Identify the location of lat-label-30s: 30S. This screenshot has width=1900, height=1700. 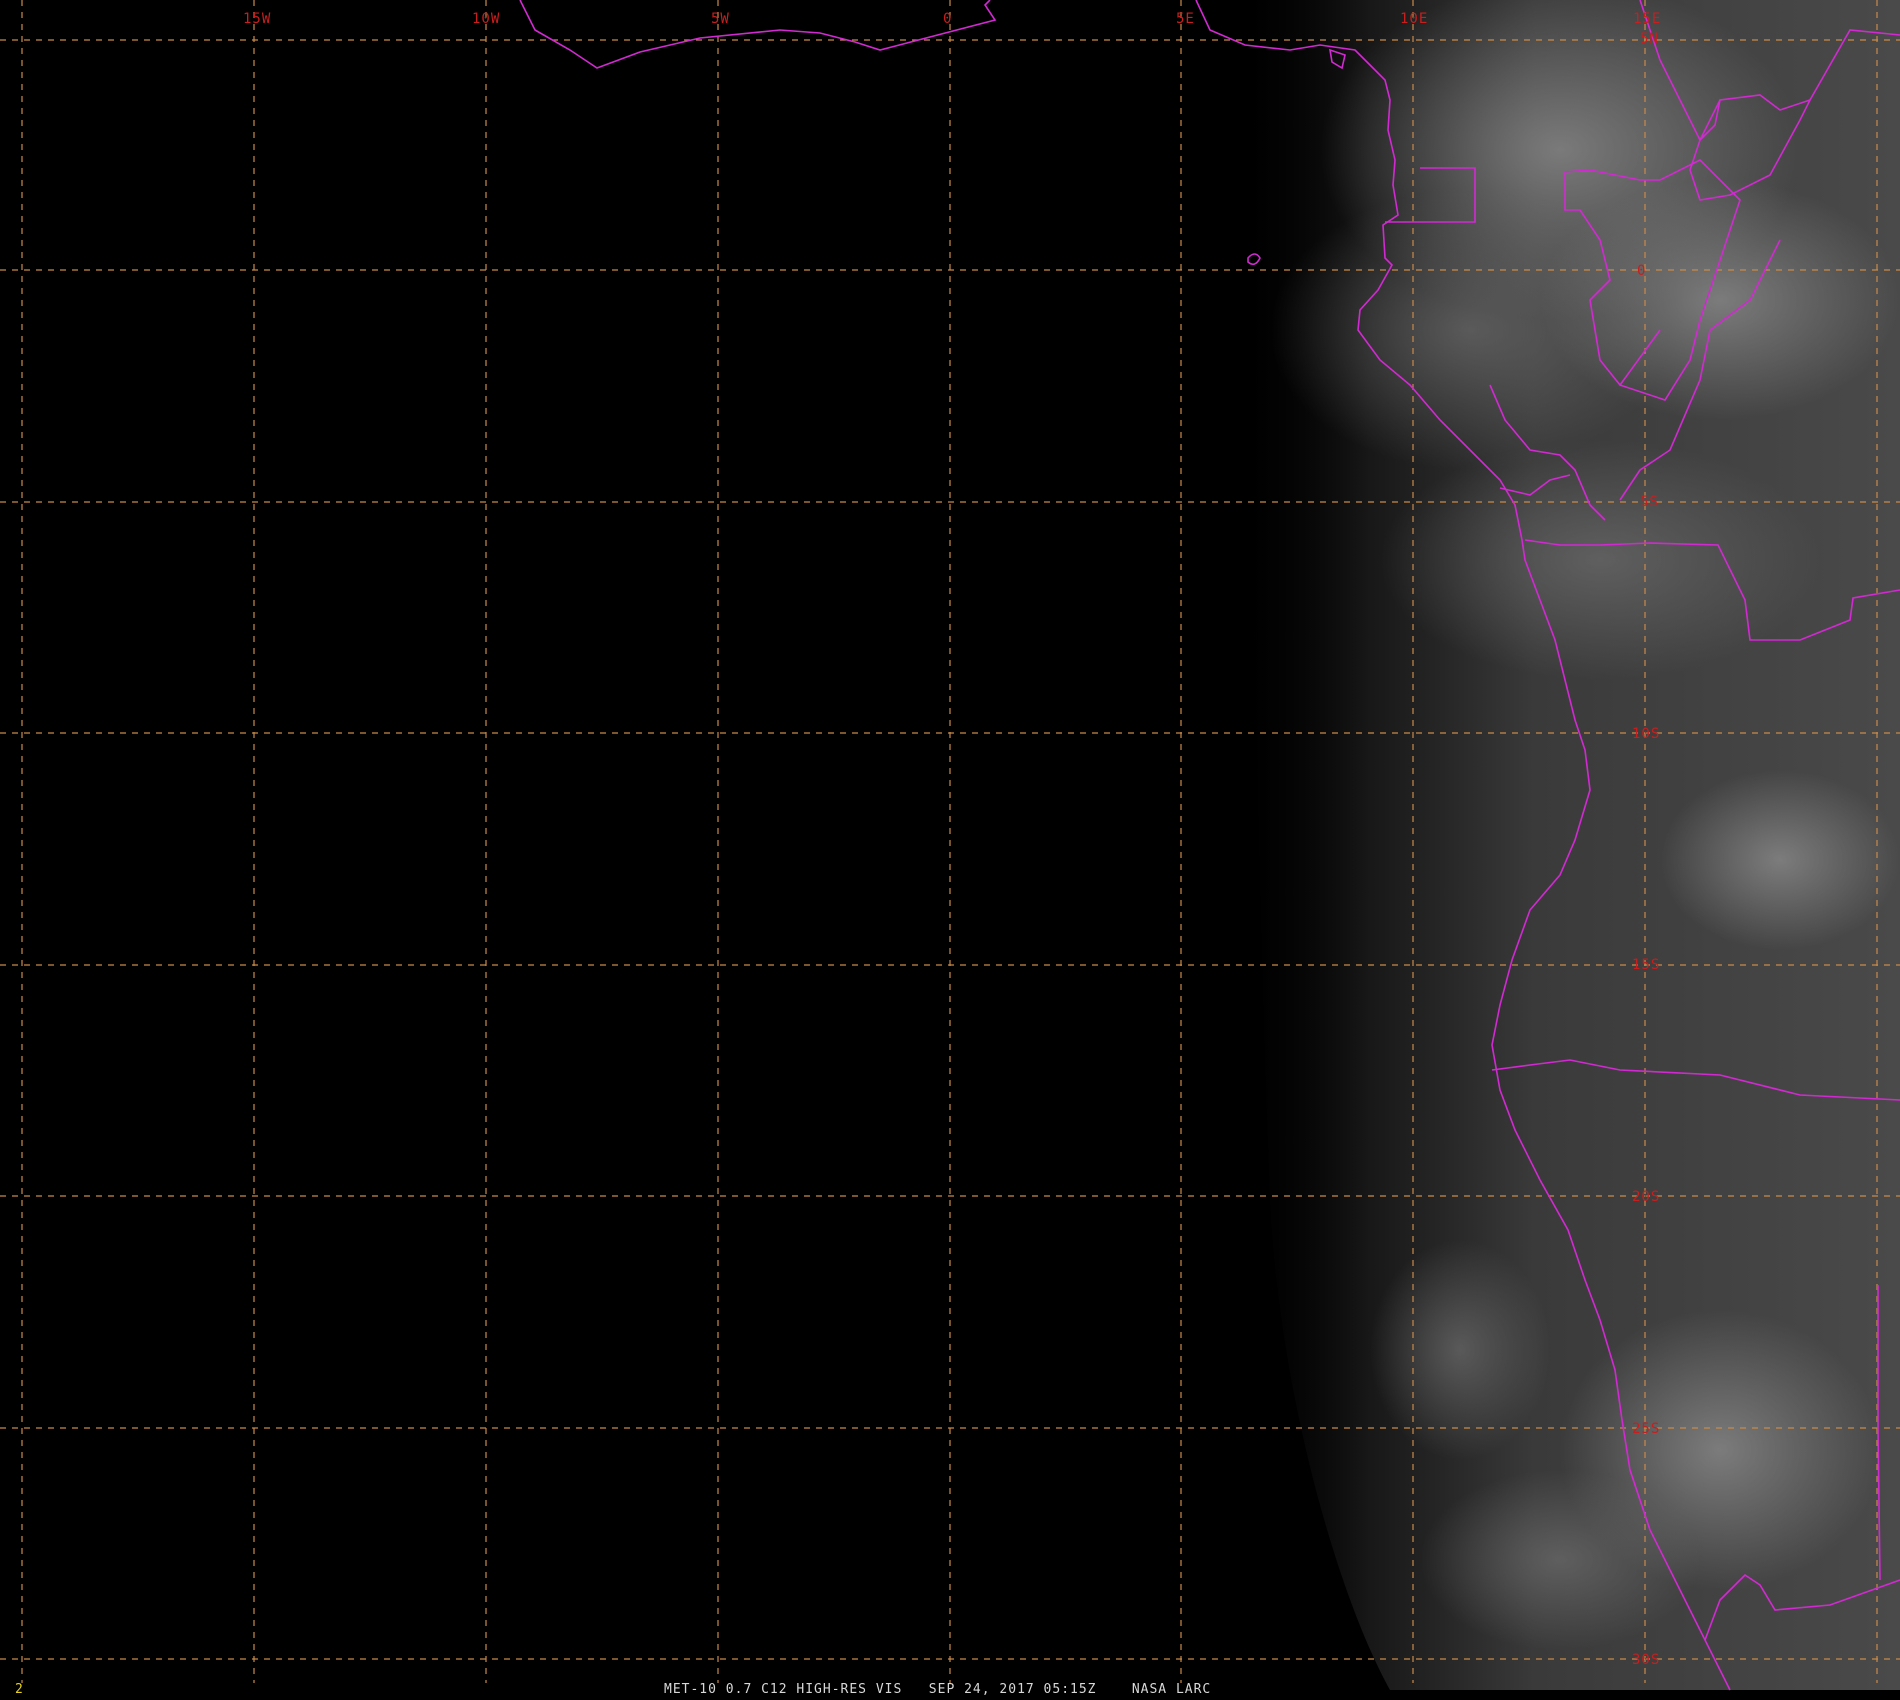
(1646, 1660).